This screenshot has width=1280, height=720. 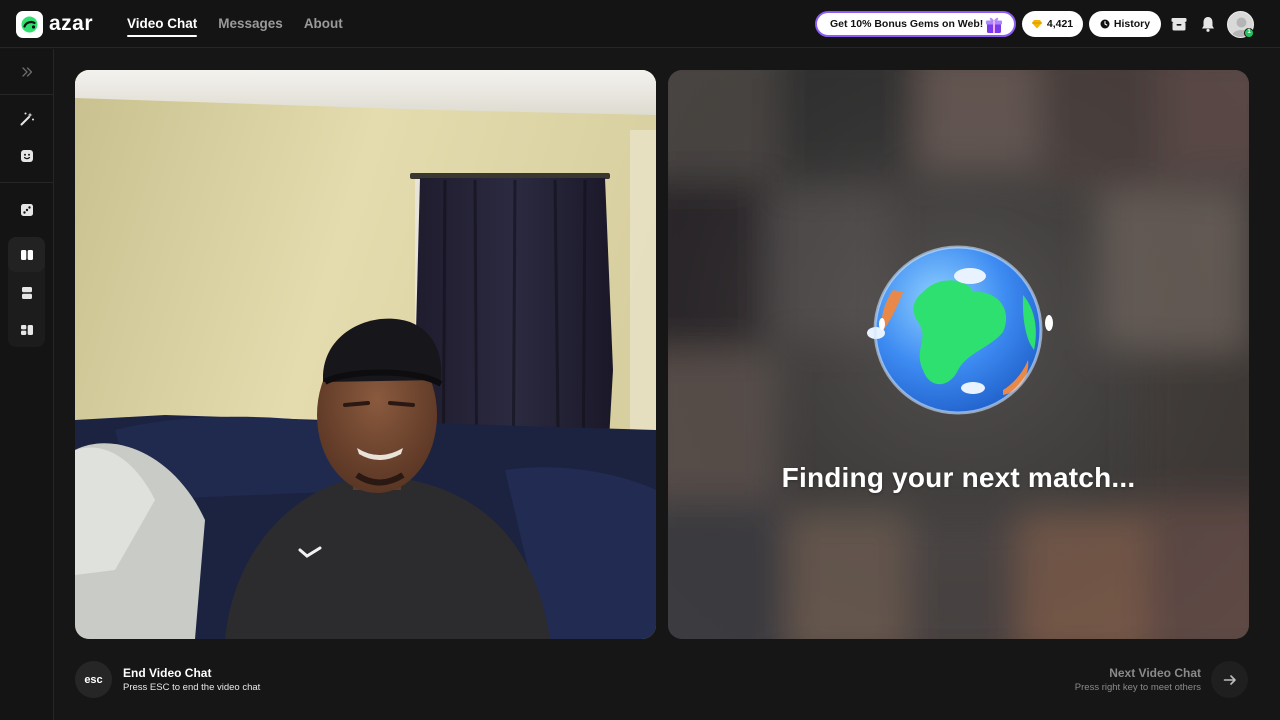 I want to click on expand-sidebar-button, so click(x=26, y=71).